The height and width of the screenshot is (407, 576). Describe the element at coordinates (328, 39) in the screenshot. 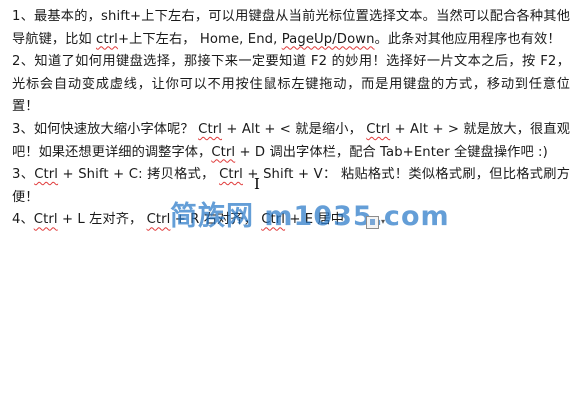

I see `spellcheck-flagged-word: PageUp/Down` at that location.